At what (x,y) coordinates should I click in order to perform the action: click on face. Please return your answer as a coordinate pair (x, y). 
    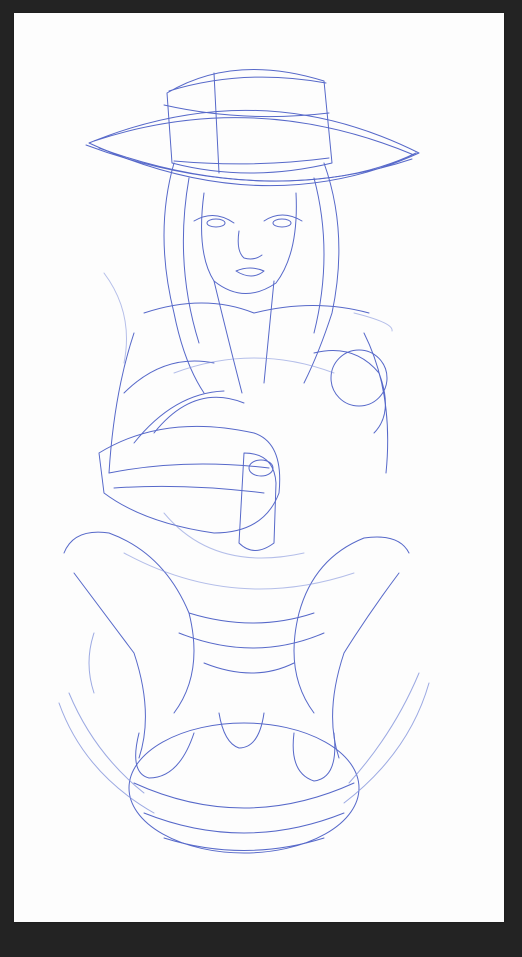
    Looking at the image, I should click on (248, 243).